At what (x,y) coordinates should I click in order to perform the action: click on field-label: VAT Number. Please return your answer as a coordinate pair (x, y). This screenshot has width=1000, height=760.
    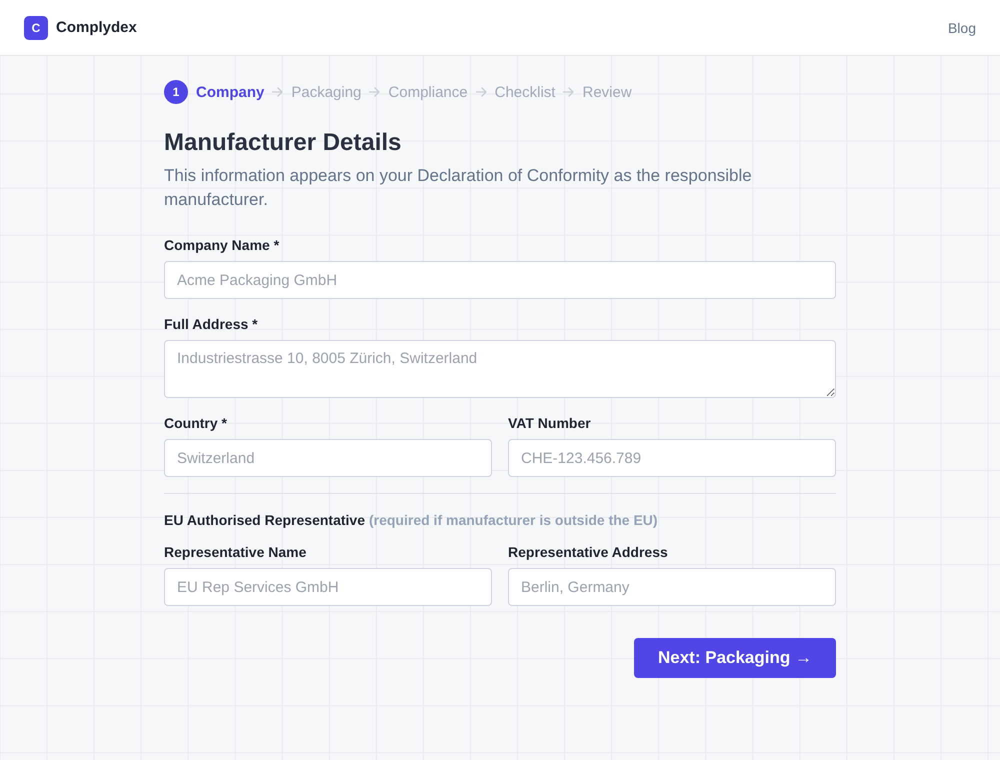
    Looking at the image, I should click on (550, 423).